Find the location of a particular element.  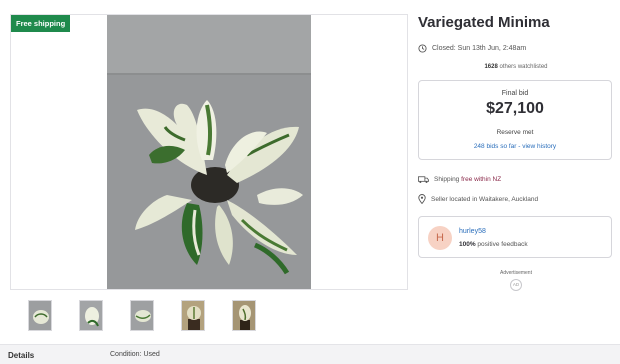

closed-time-row: Closed: Sun 13th Jun, 2:48am is located at coordinates (472, 48).